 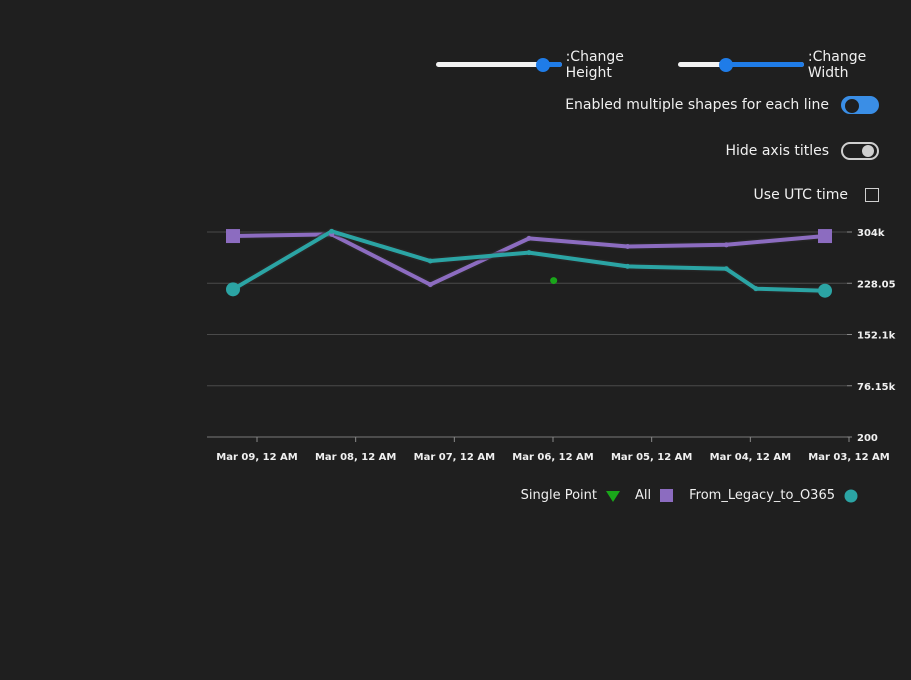 I want to click on y-tick-label: 76.15k, so click(x=876, y=387).